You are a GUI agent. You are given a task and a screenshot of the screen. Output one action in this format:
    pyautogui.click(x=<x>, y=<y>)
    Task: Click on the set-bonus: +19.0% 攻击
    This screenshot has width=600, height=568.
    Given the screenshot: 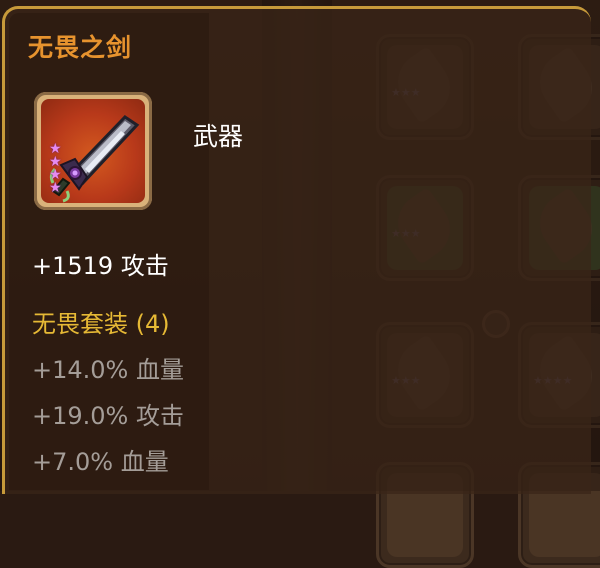 What is the action you would take?
    pyautogui.click(x=108, y=416)
    